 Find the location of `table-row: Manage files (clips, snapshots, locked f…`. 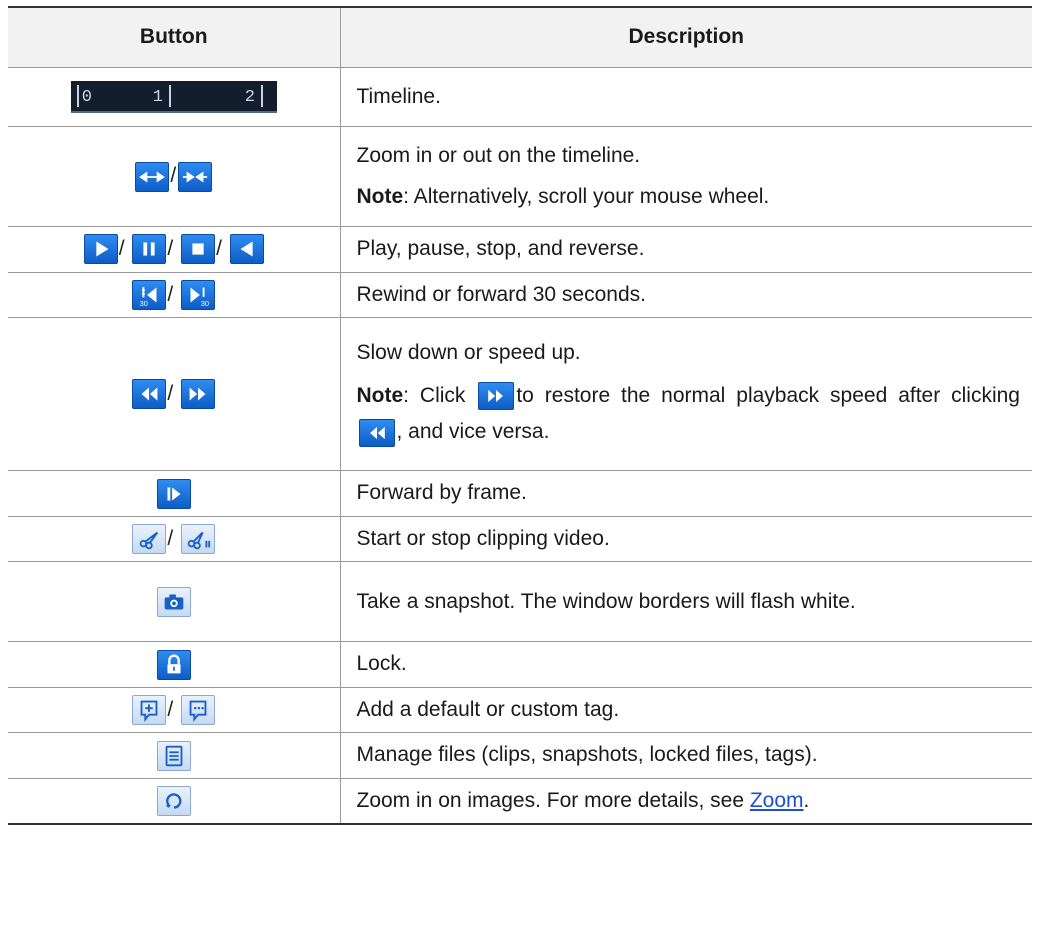

table-row: Manage files (clips, snapshots, locked f… is located at coordinates (520, 755).